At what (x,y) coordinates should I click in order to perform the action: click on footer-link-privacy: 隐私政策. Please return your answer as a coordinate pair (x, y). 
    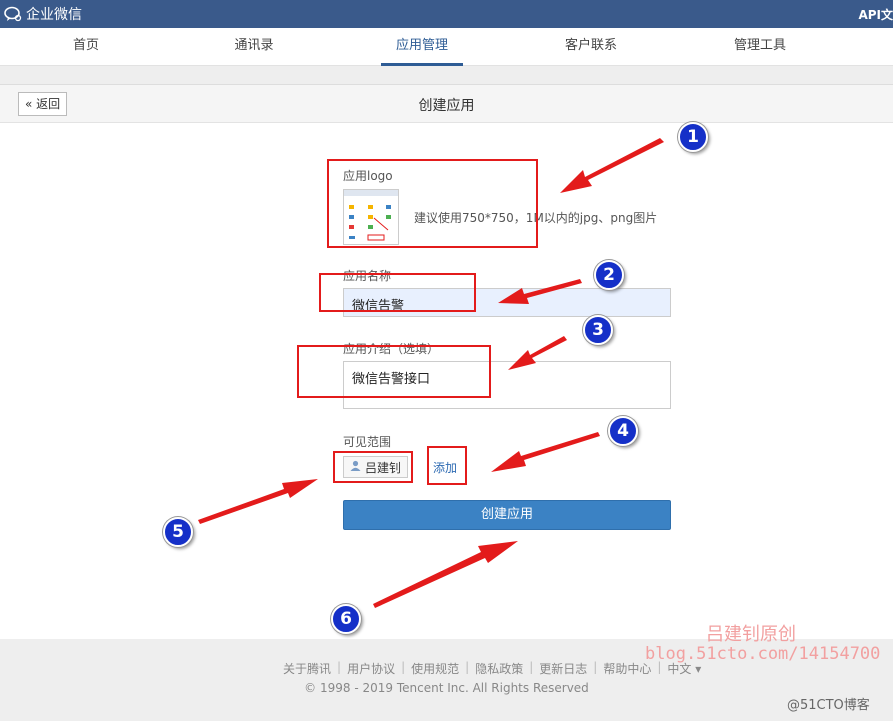
    Looking at the image, I should click on (499, 668).